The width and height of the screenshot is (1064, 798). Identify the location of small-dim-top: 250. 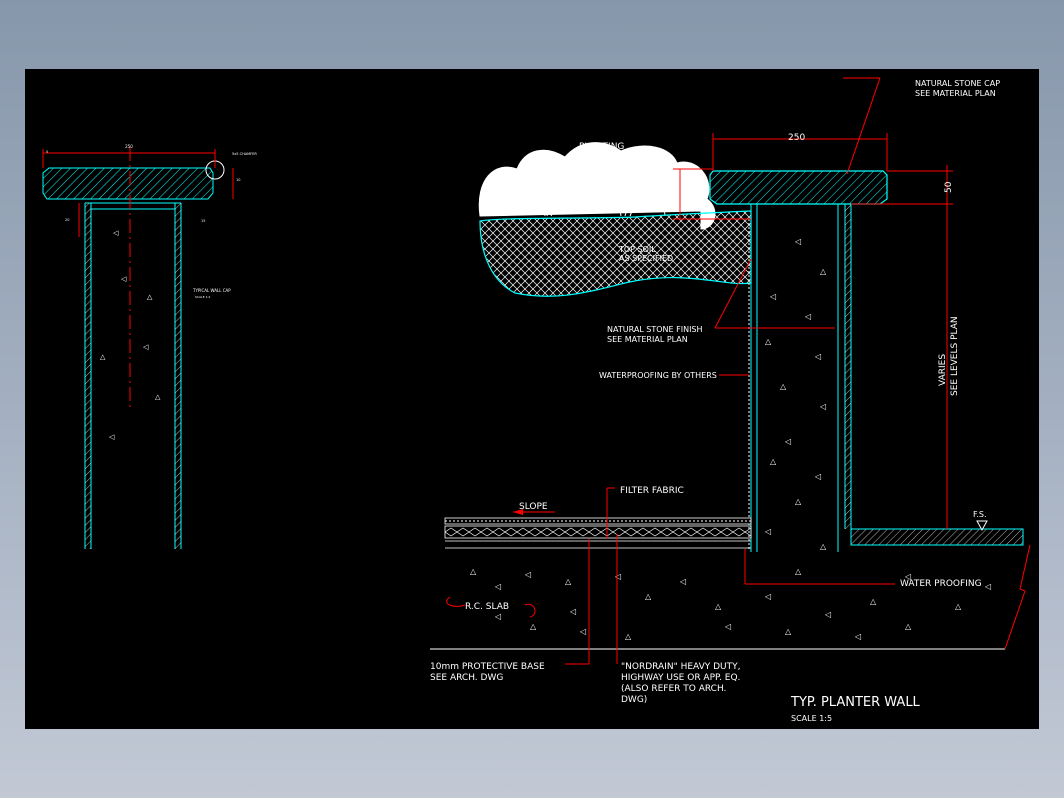
(129, 146).